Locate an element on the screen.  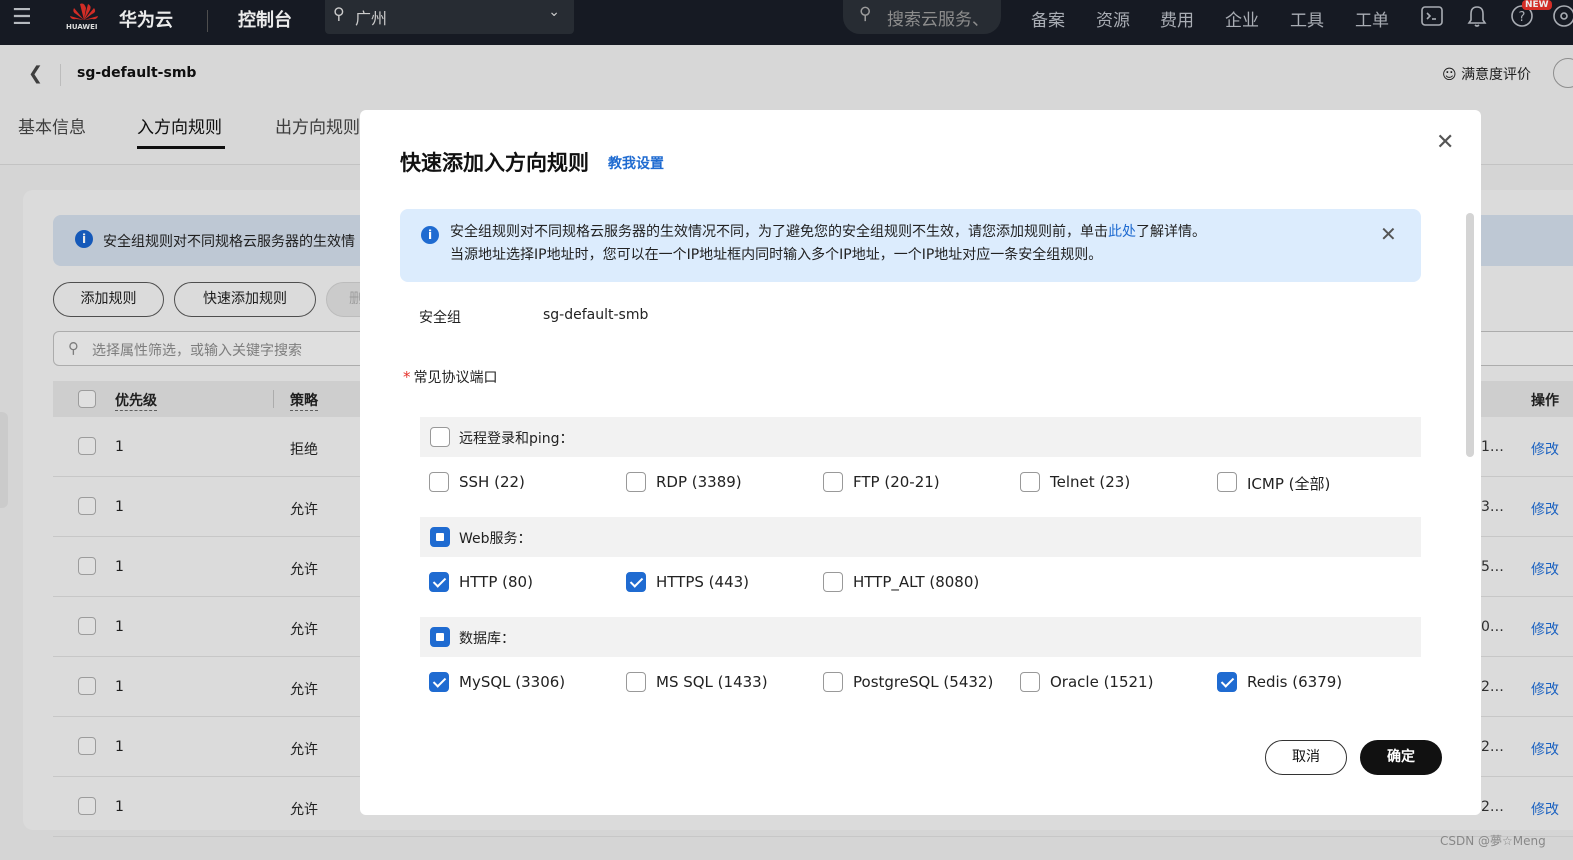
port-option-label: MS SQL (1433) is located at coordinates (712, 682).